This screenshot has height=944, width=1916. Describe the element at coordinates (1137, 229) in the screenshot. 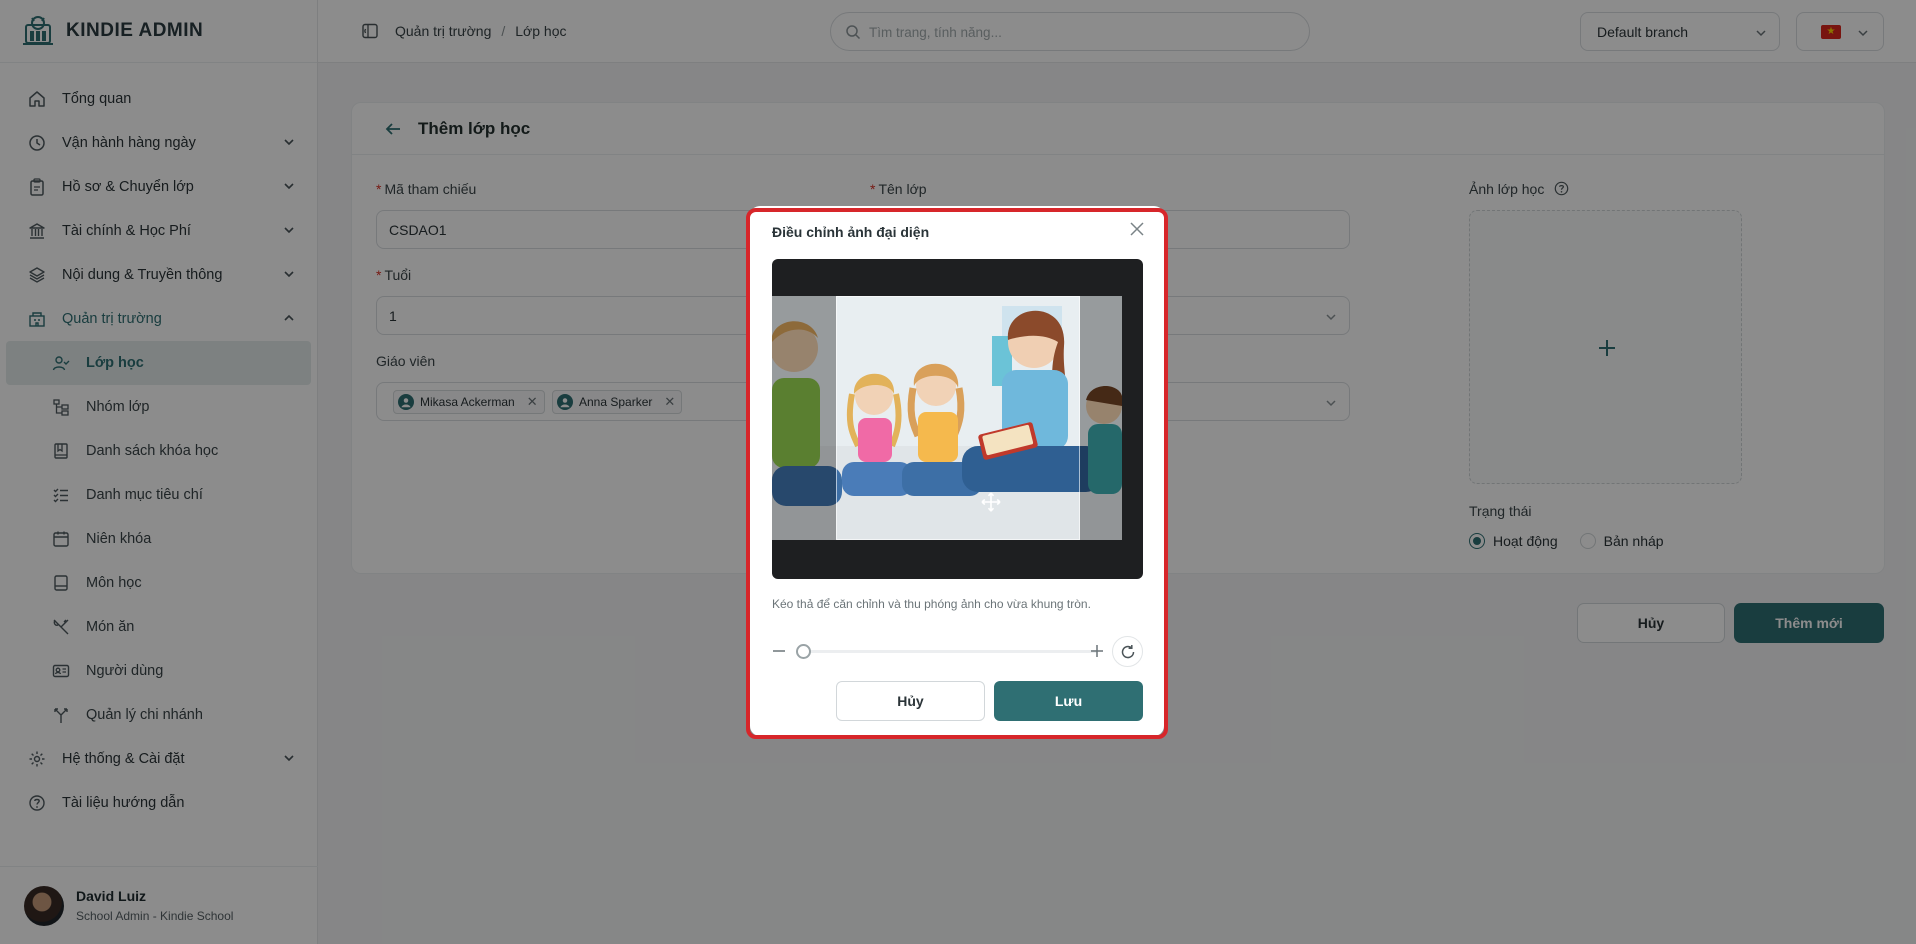

I see `close-icon` at that location.